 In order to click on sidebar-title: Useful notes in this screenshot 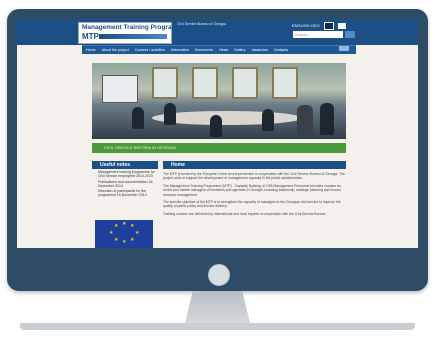, I will do `click(115, 165)`.